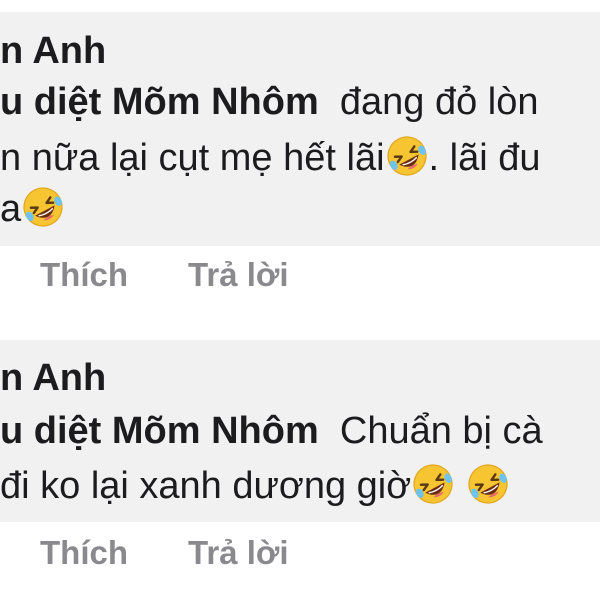 Image resolution: width=600 pixels, height=600 pixels. I want to click on comment-text-line-1: u diệt Mõm Nhôm đang đỏ lòn, so click(269, 102).